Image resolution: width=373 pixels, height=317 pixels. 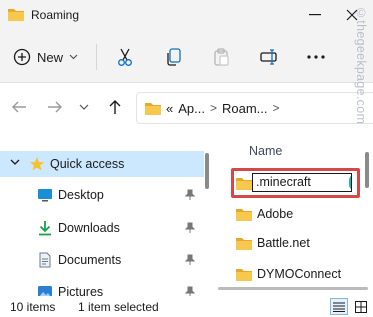 I want to click on address-bar: « Ap... > Roam... >, so click(x=254, y=108).